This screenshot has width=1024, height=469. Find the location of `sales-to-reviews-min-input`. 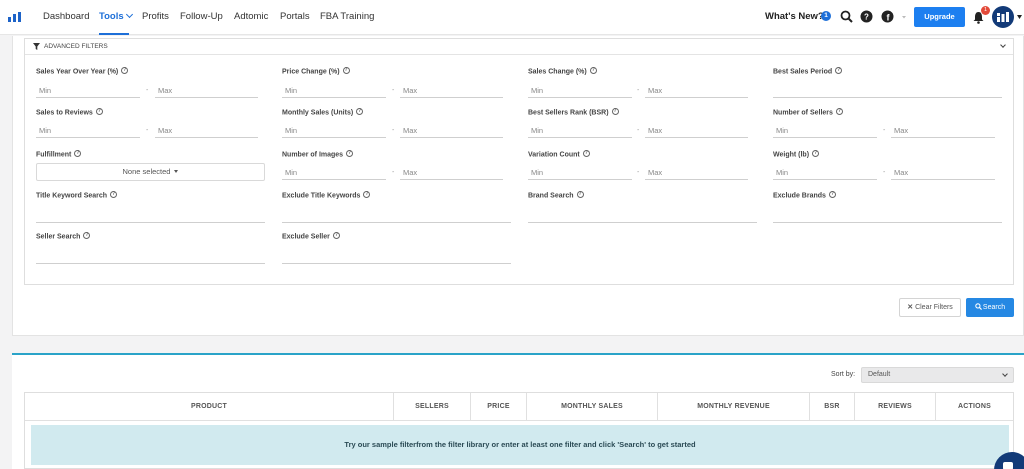

sales-to-reviews-min-input is located at coordinates (88, 131).